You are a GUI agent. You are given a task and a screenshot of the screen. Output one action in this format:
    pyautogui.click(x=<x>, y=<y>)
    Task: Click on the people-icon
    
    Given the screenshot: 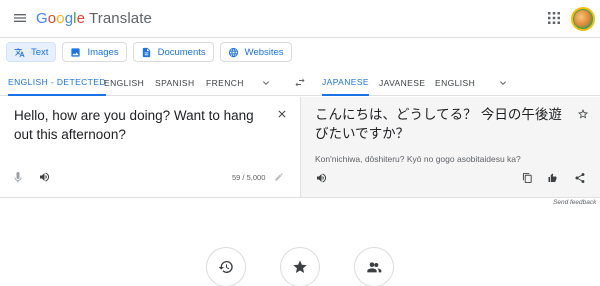 What is the action you would take?
    pyautogui.click(x=374, y=267)
    